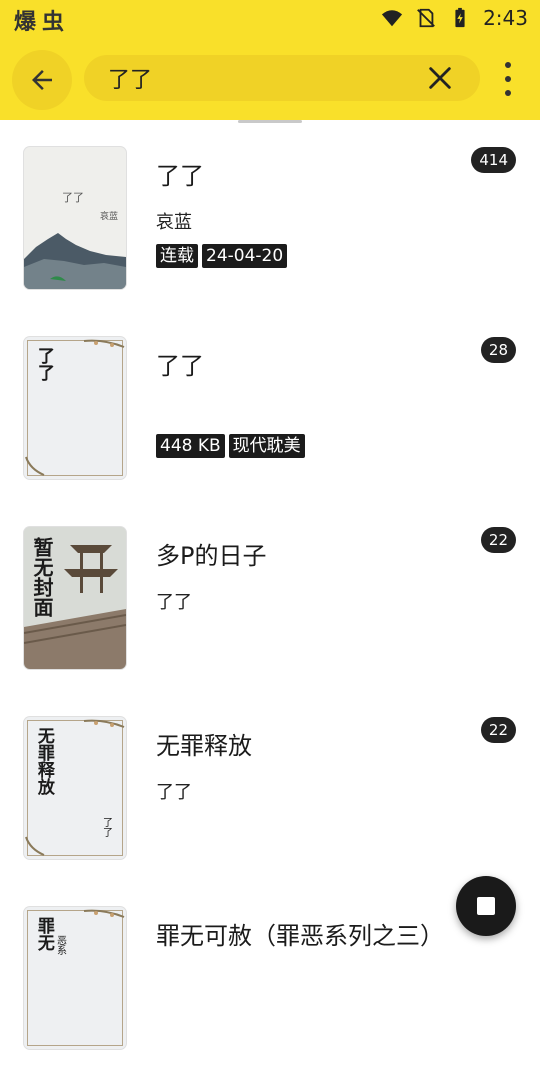 The height and width of the screenshot is (1078, 540). I want to click on book-tags: 448 KB 现代耽美, so click(230, 446).